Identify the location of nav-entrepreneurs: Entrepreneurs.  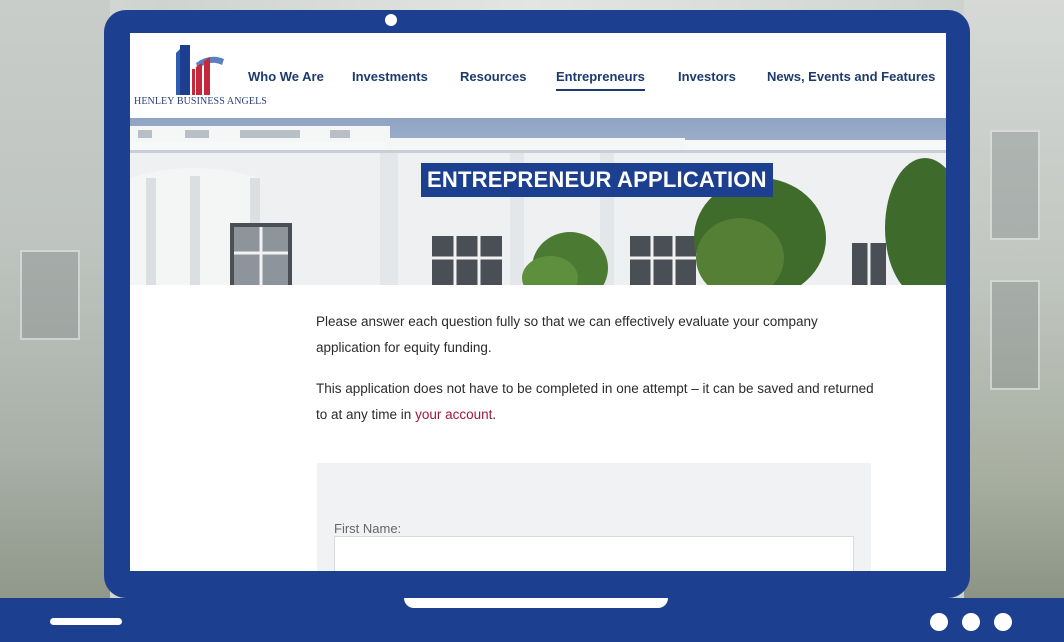
(600, 80).